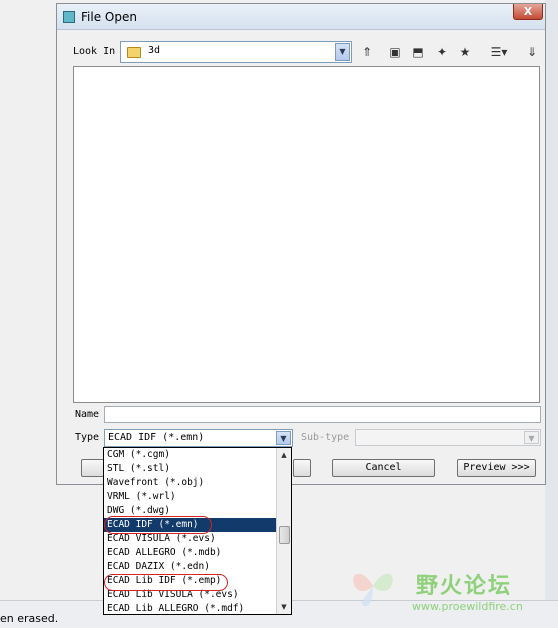 The width and height of the screenshot is (558, 628). Describe the element at coordinates (190, 469) in the screenshot. I see `dropdown-item-stl: STL (*.stl)` at that location.